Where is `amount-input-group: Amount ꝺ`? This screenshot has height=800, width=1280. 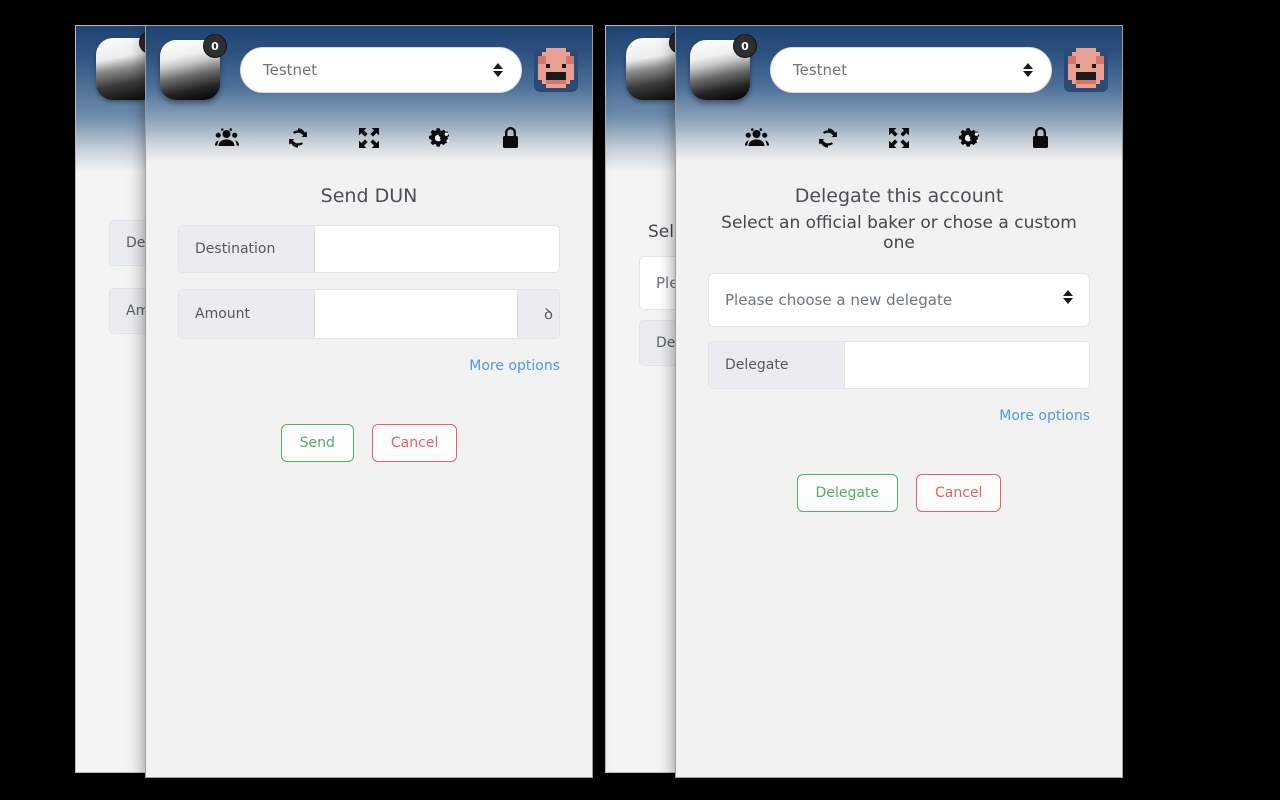 amount-input-group: Amount ꝺ is located at coordinates (369, 314).